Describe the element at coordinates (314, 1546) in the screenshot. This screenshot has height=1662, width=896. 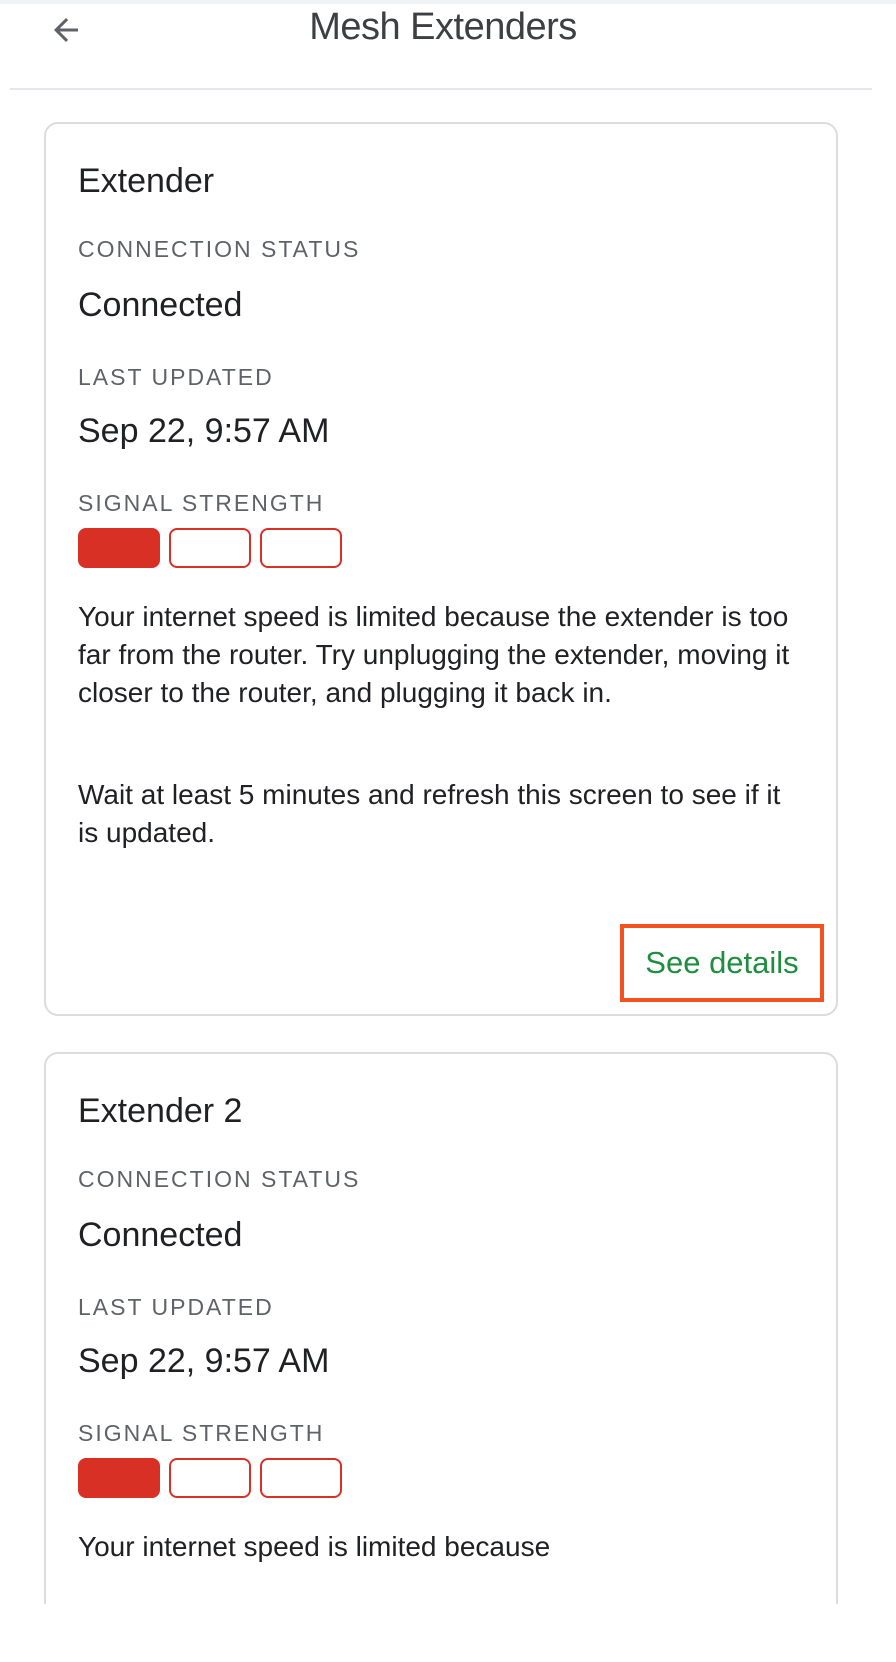
I see `signal-message: Your internet speed is limited because` at that location.